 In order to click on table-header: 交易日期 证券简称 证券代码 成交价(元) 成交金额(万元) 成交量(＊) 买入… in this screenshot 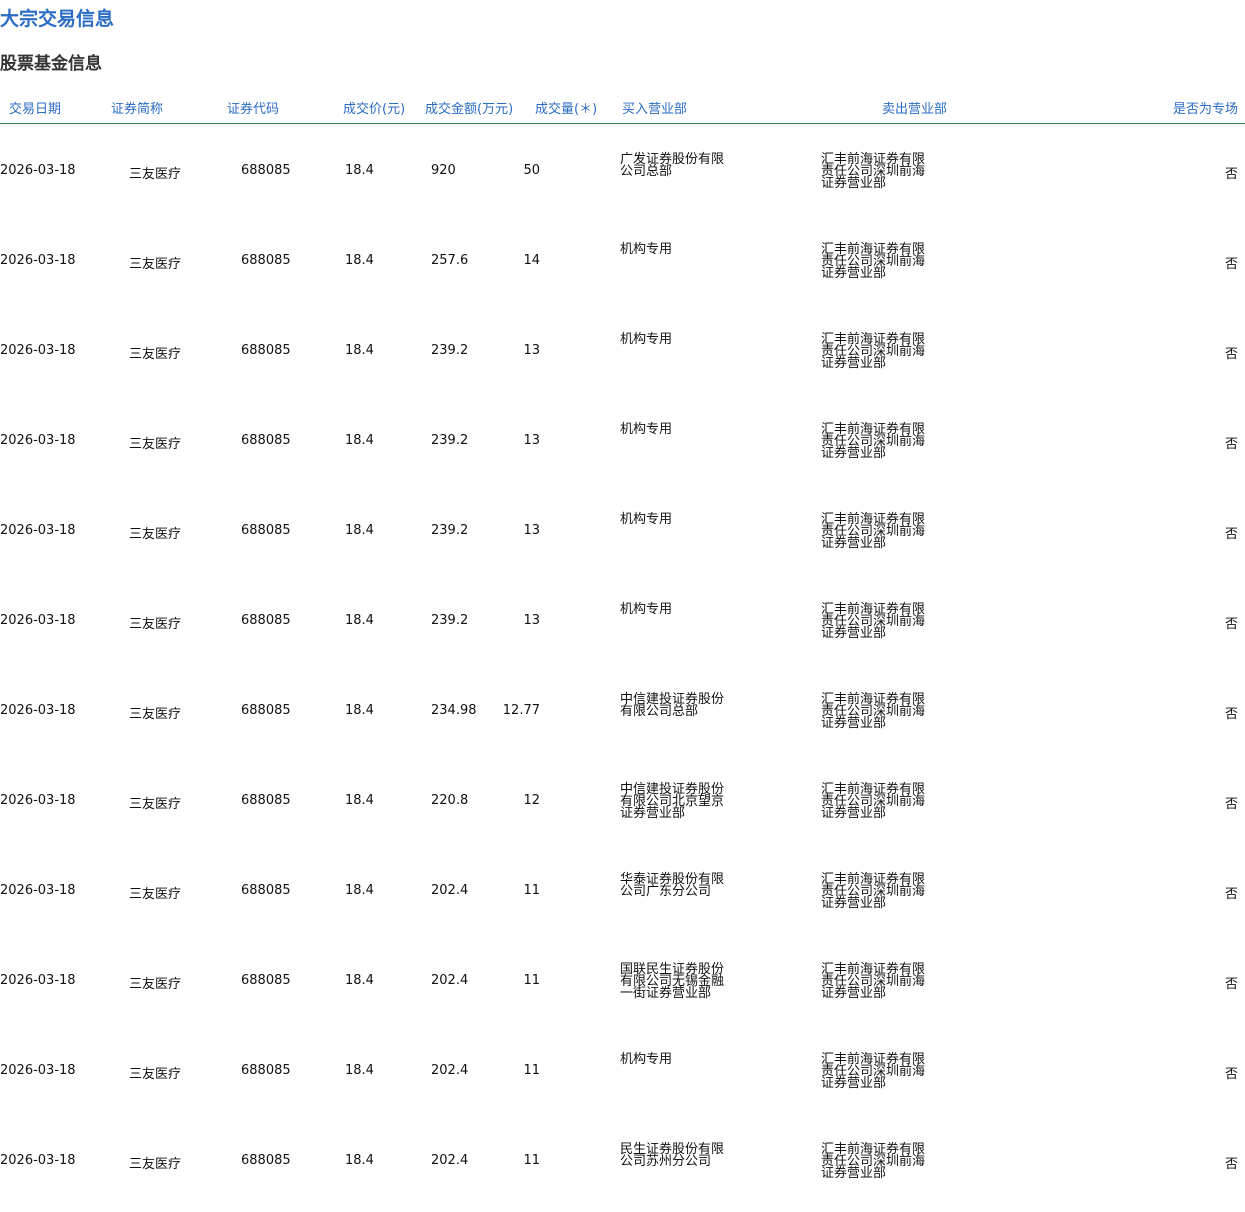, I will do `click(622, 109)`.